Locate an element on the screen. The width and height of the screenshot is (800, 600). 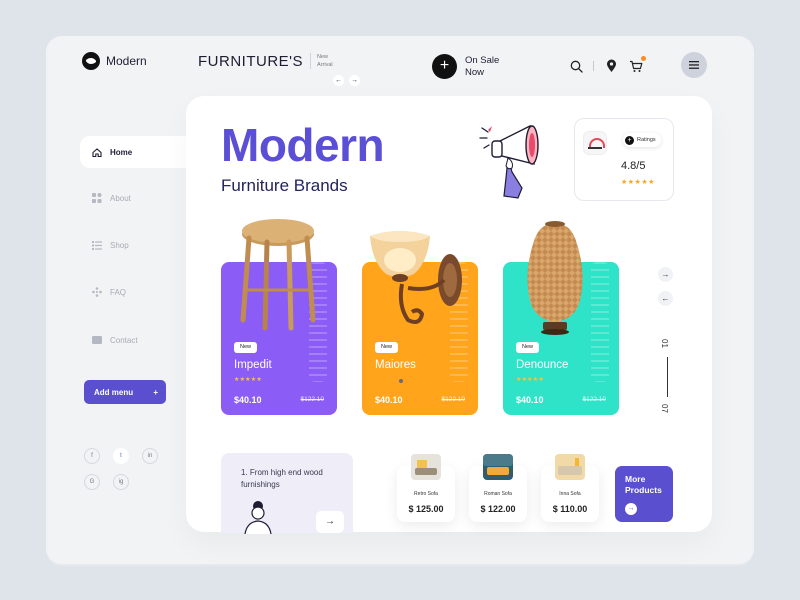
mini-product-inna-sofa: Inna Sofa $ 110.00 is located at coordinates (570, 488).